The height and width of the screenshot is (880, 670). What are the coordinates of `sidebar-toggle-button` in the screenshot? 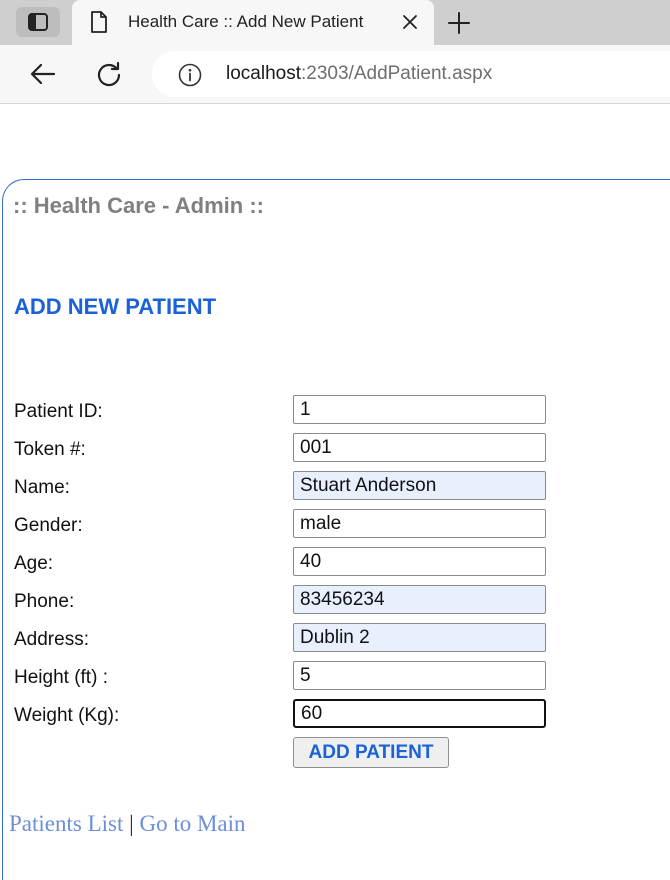 It's located at (38, 22).